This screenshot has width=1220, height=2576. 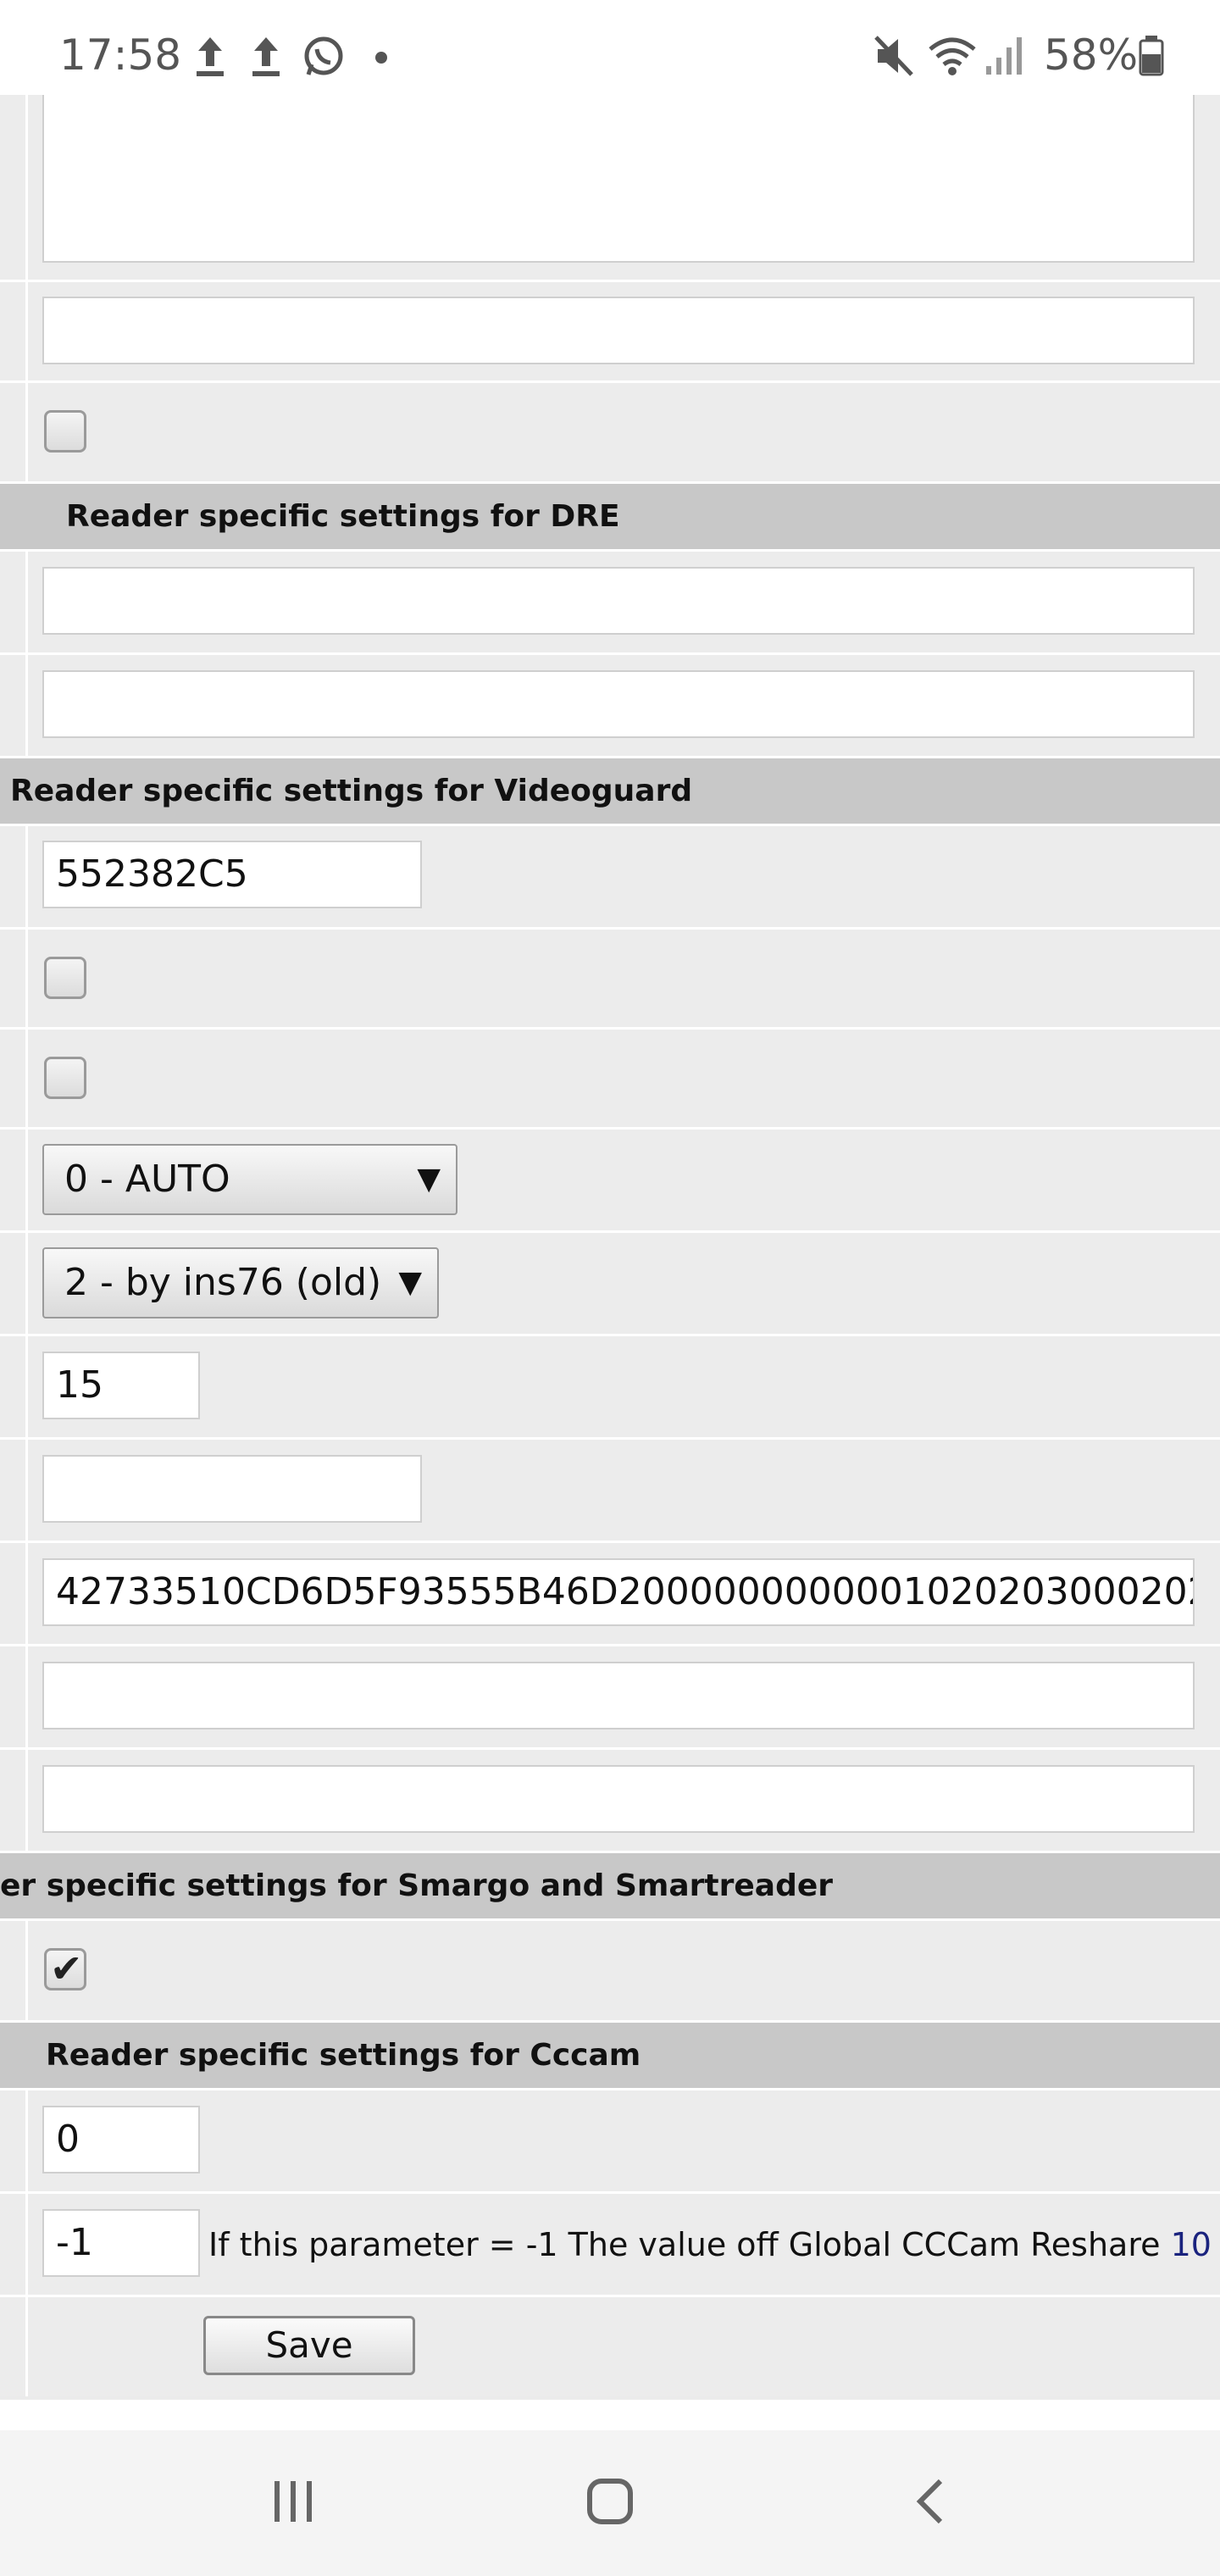 I want to click on text-area, so click(x=618, y=179).